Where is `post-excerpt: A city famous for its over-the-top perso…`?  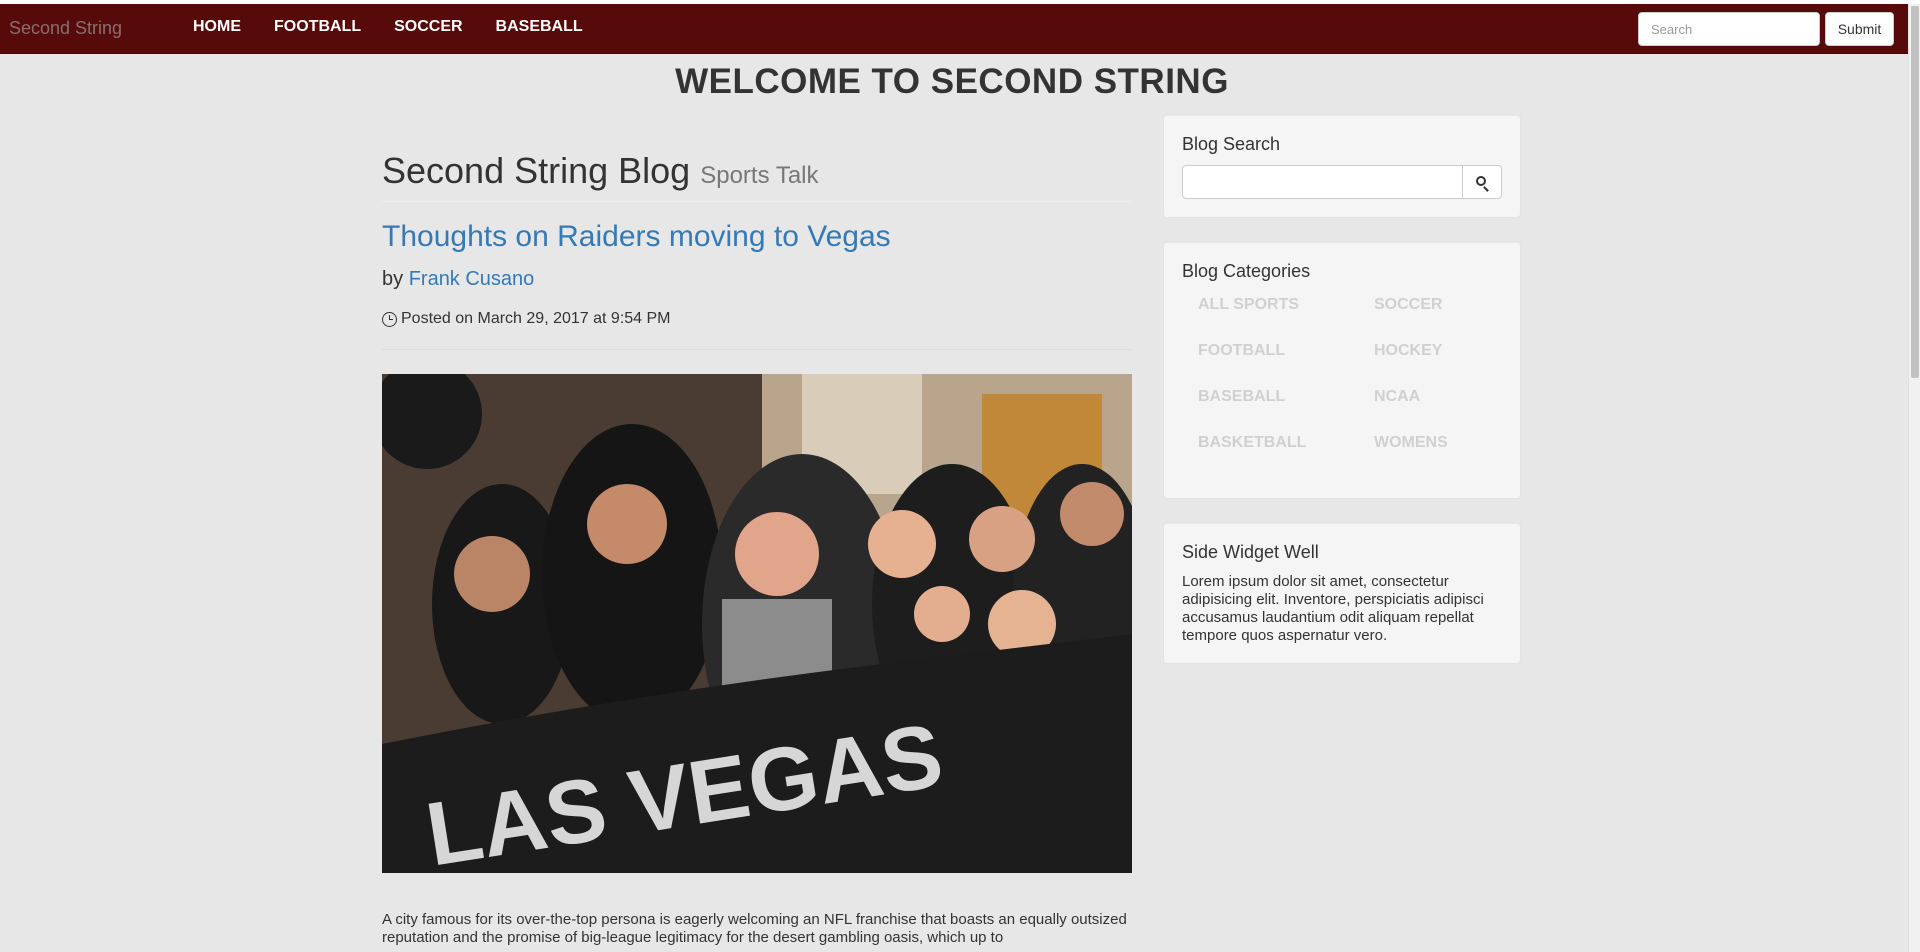 post-excerpt: A city famous for its over-the-top perso… is located at coordinates (754, 928).